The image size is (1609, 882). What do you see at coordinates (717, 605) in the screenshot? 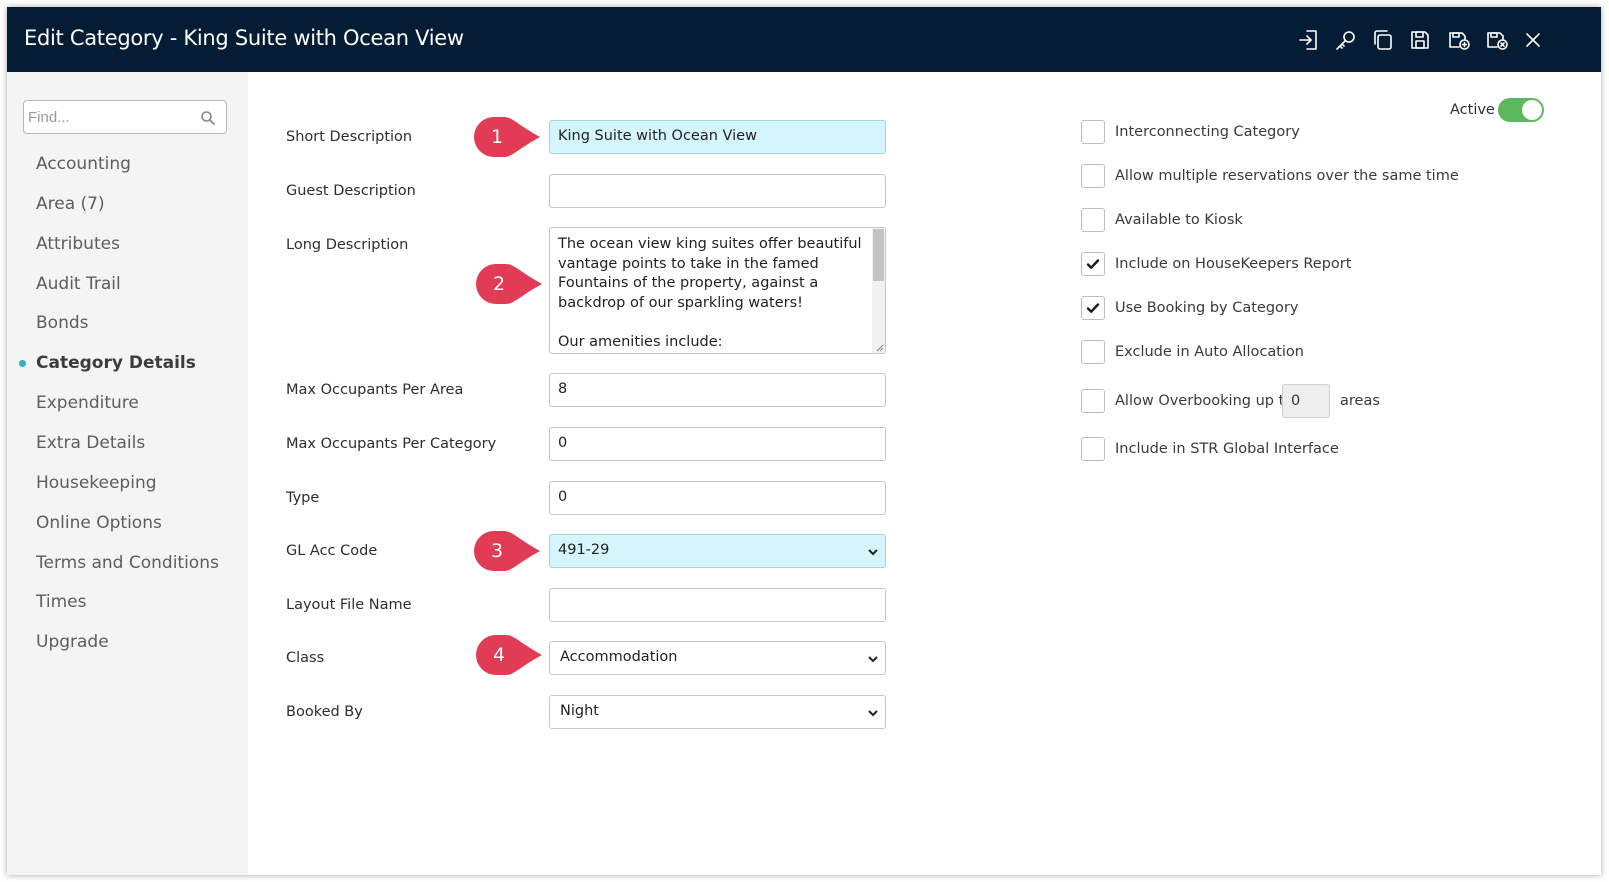
I see `layout-file-name-input` at bounding box center [717, 605].